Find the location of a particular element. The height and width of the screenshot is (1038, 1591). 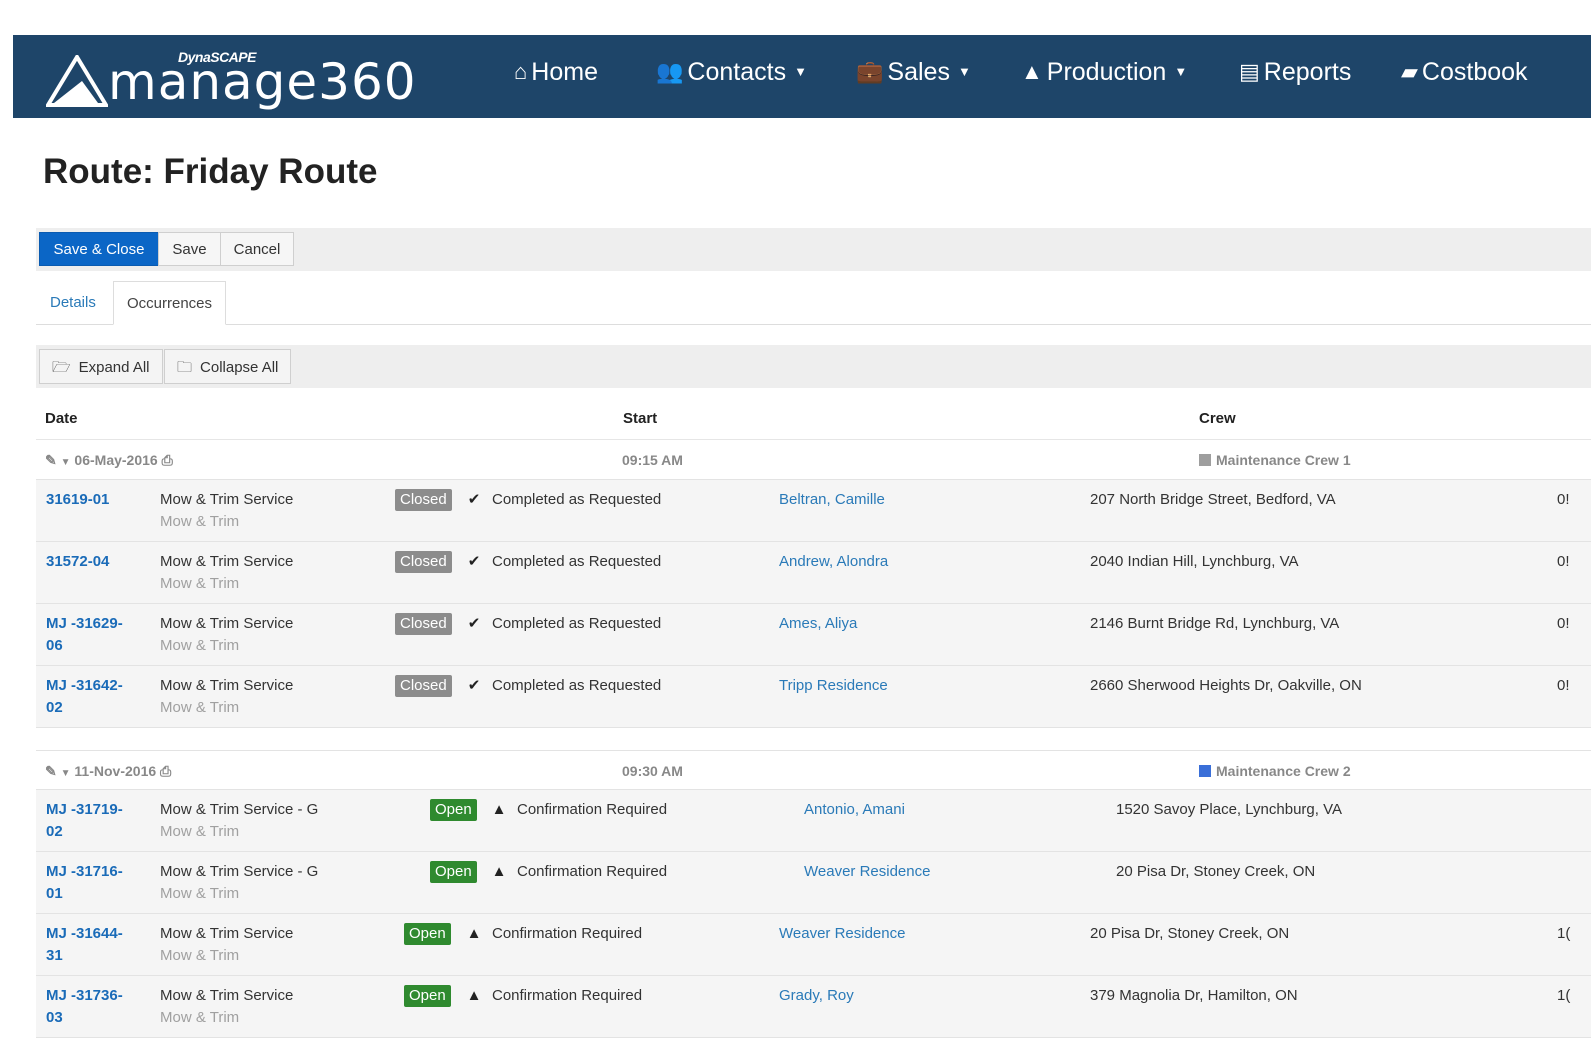

job-id-link: 31619-01 is located at coordinates (91, 500).